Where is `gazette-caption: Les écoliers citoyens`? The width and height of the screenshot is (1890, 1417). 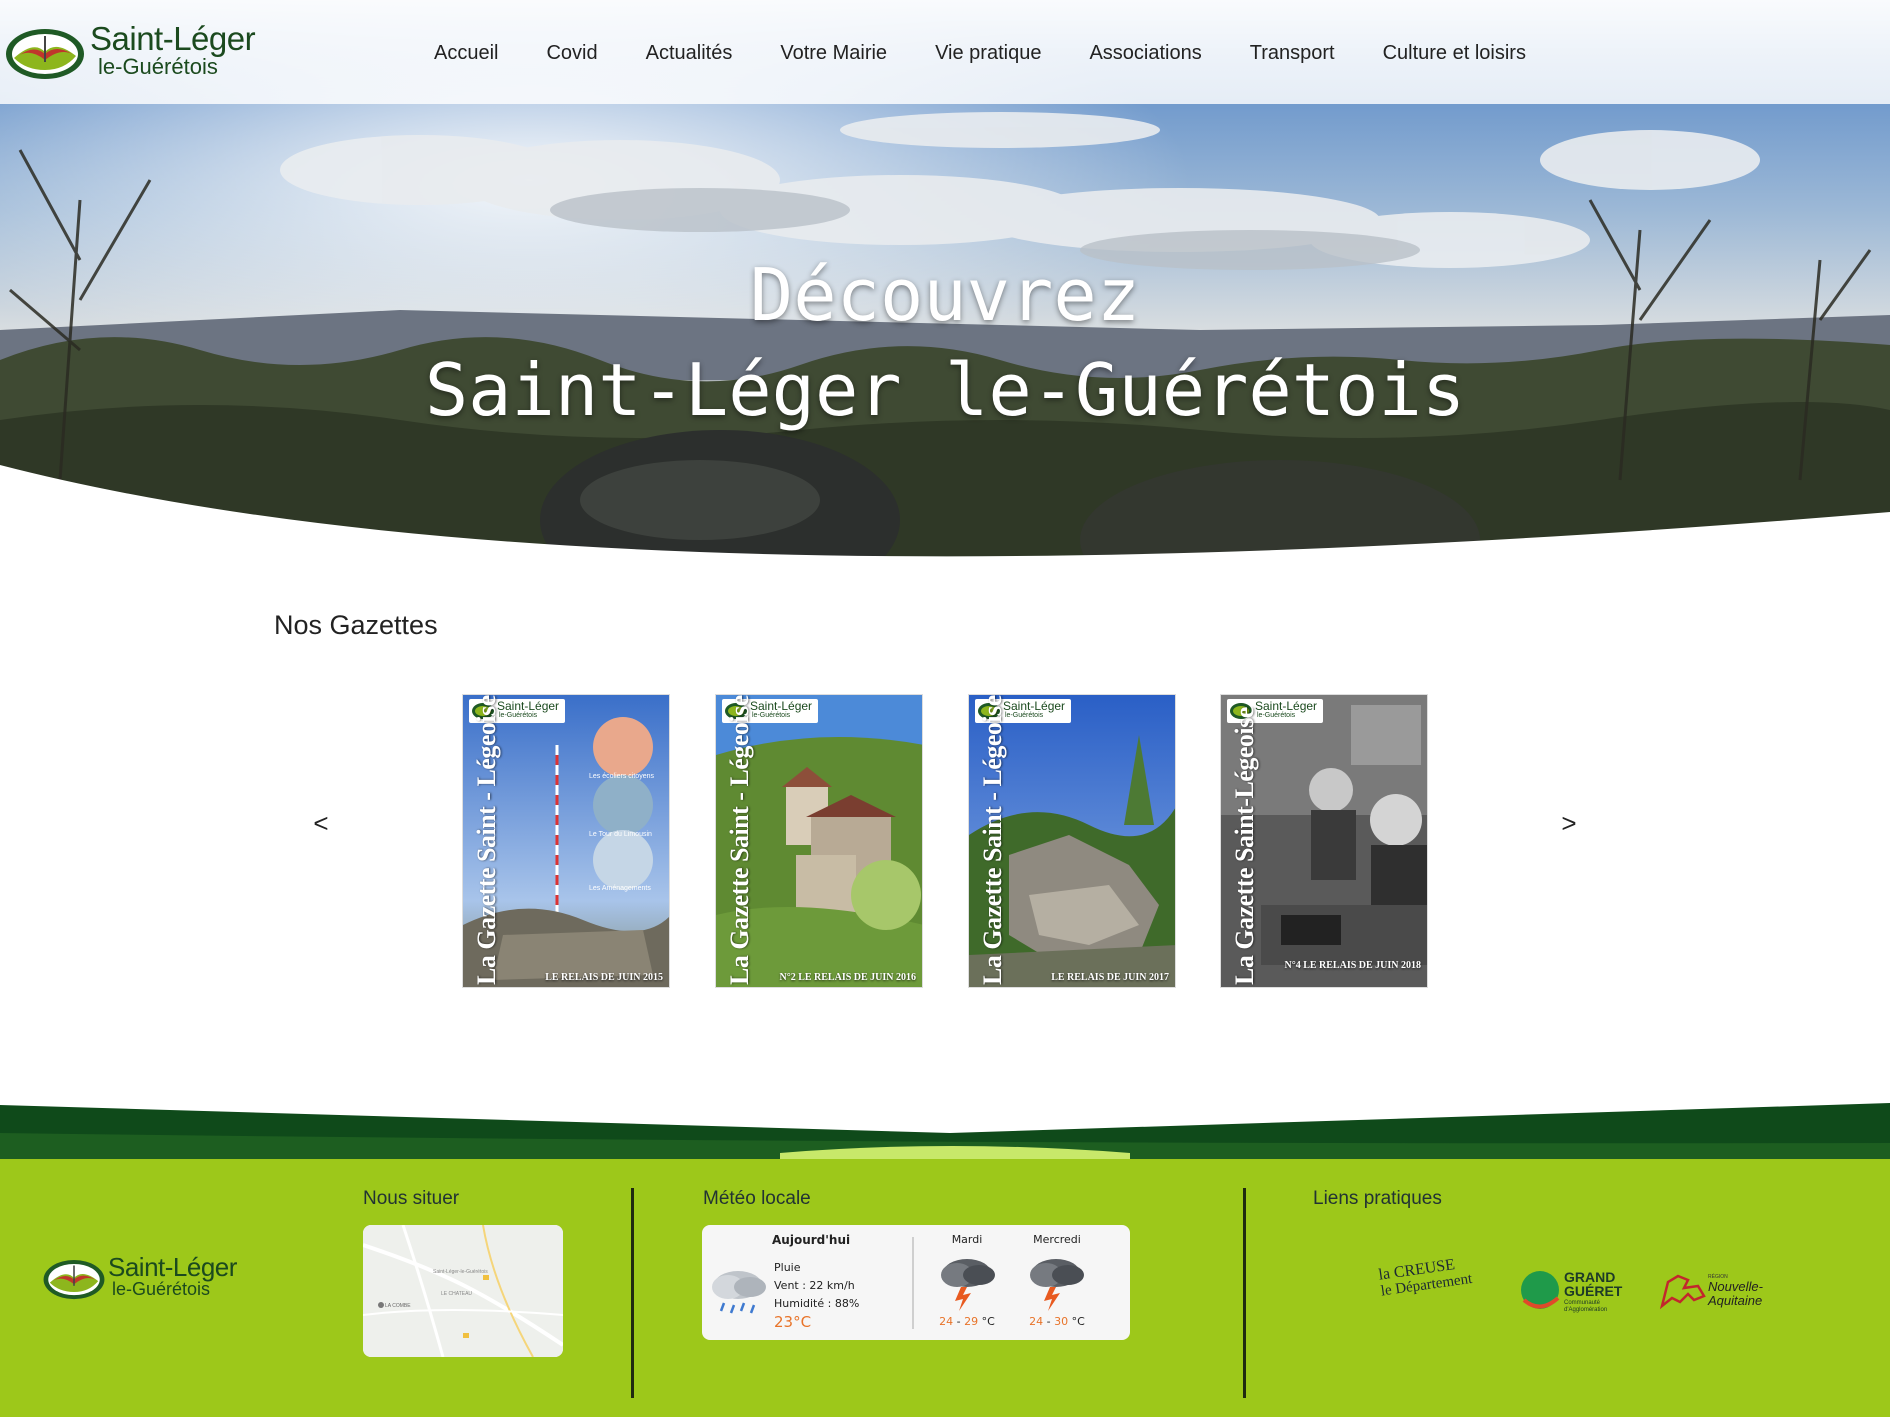 gazette-caption: Les écoliers citoyens is located at coordinates (621, 776).